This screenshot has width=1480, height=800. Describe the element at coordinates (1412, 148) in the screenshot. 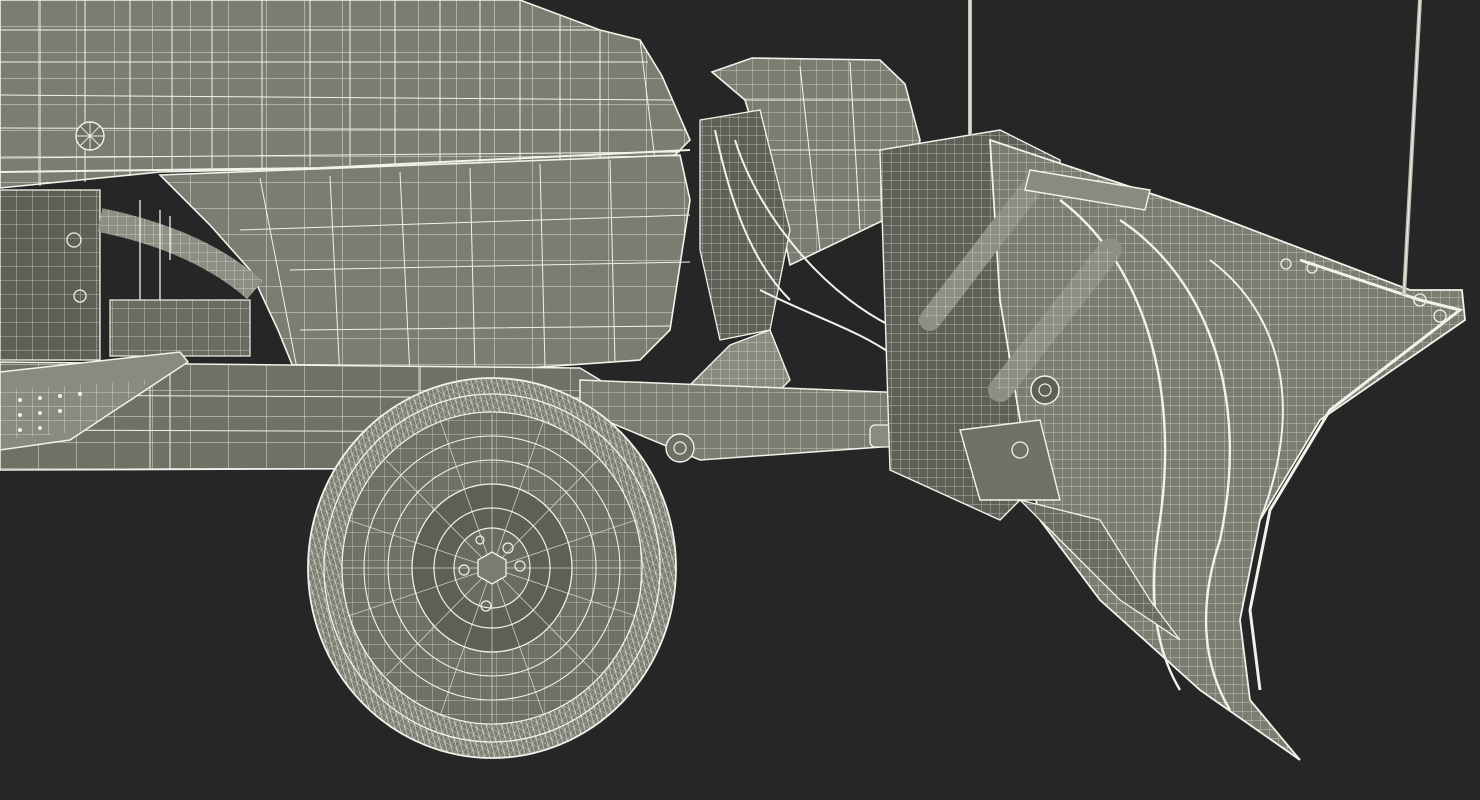

I see `antenna-right` at that location.